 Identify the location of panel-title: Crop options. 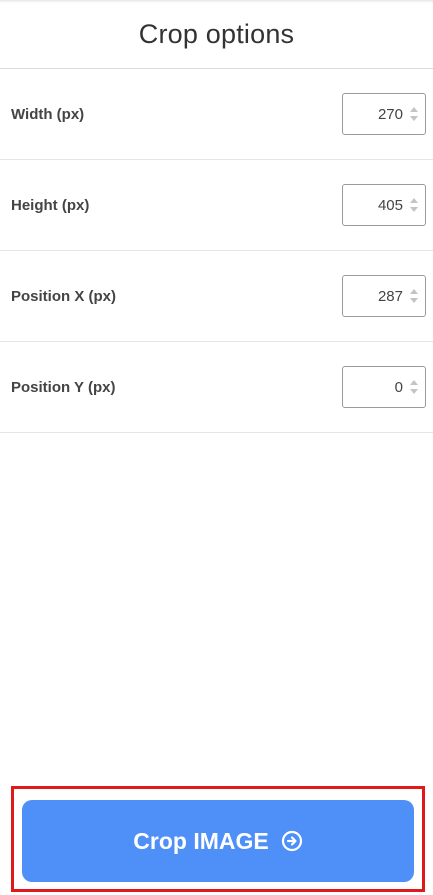
(216, 33).